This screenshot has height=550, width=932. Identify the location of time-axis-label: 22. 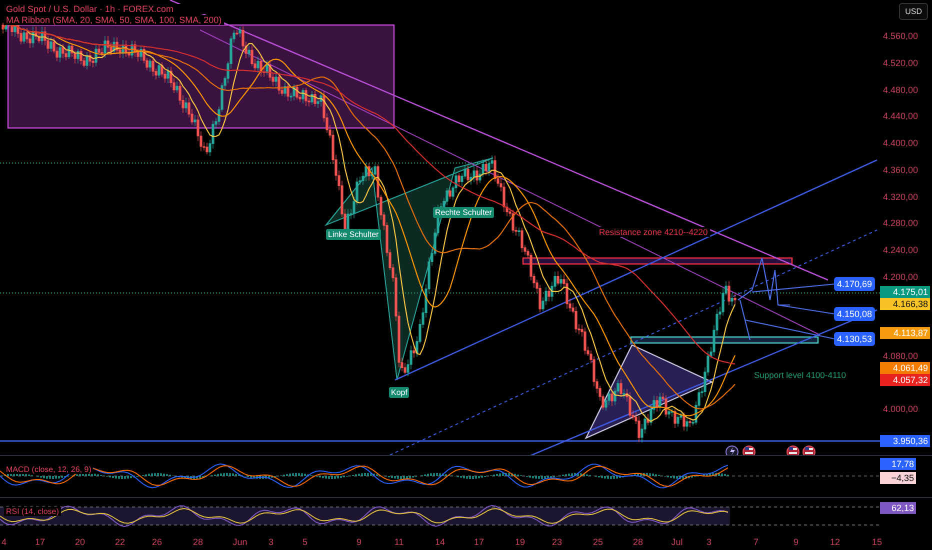
(120, 542).